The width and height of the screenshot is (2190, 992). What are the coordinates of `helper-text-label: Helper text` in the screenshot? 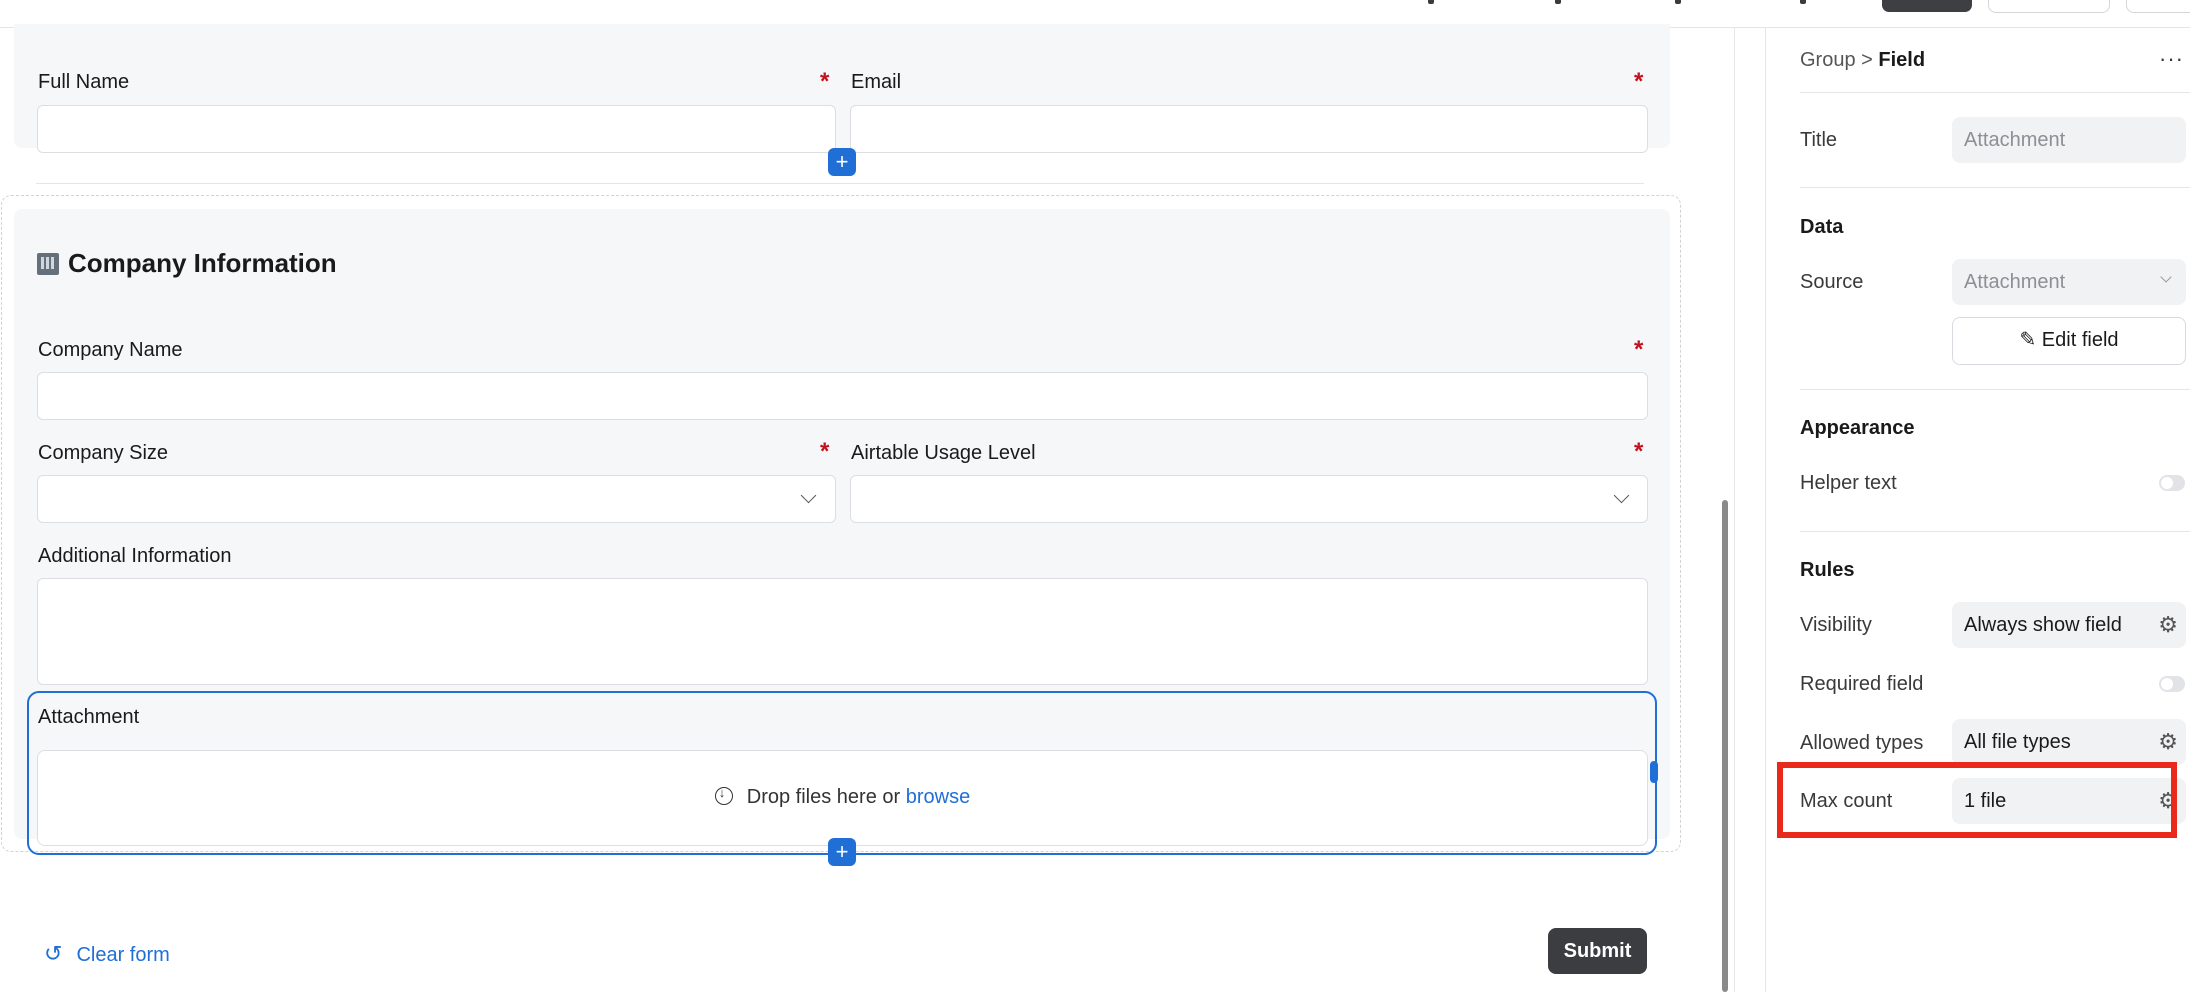 It's located at (1848, 483).